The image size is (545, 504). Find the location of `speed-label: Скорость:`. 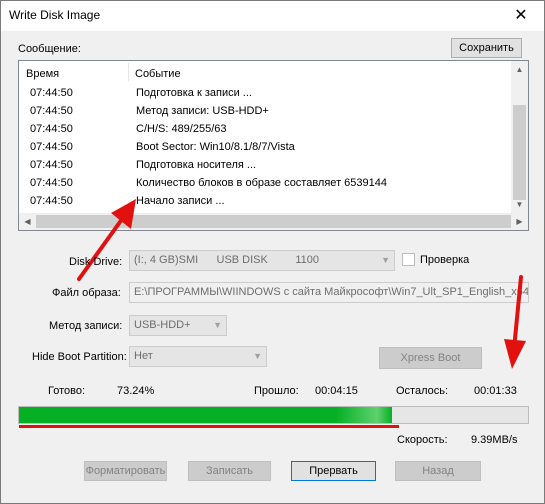

speed-label: Скорость: is located at coordinates (422, 440).